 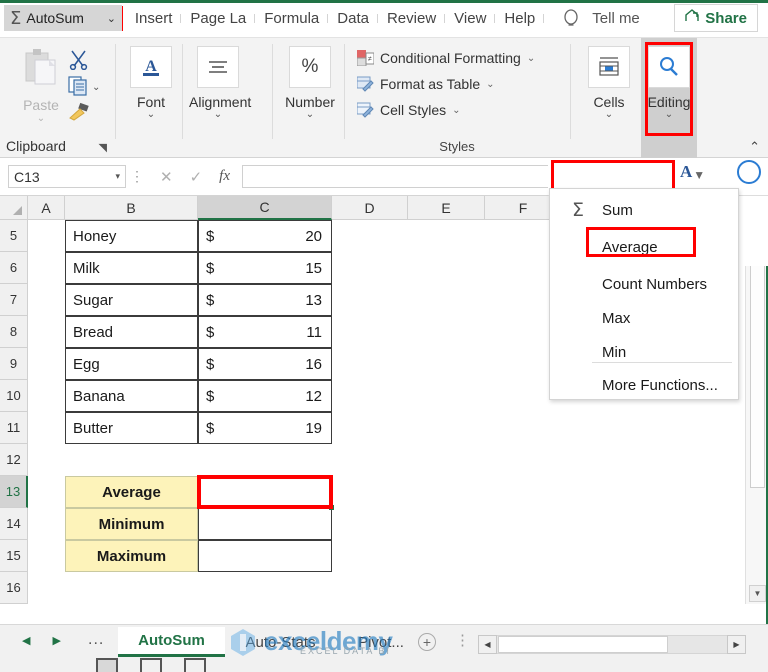 I want to click on cut-icon, so click(x=78, y=62).